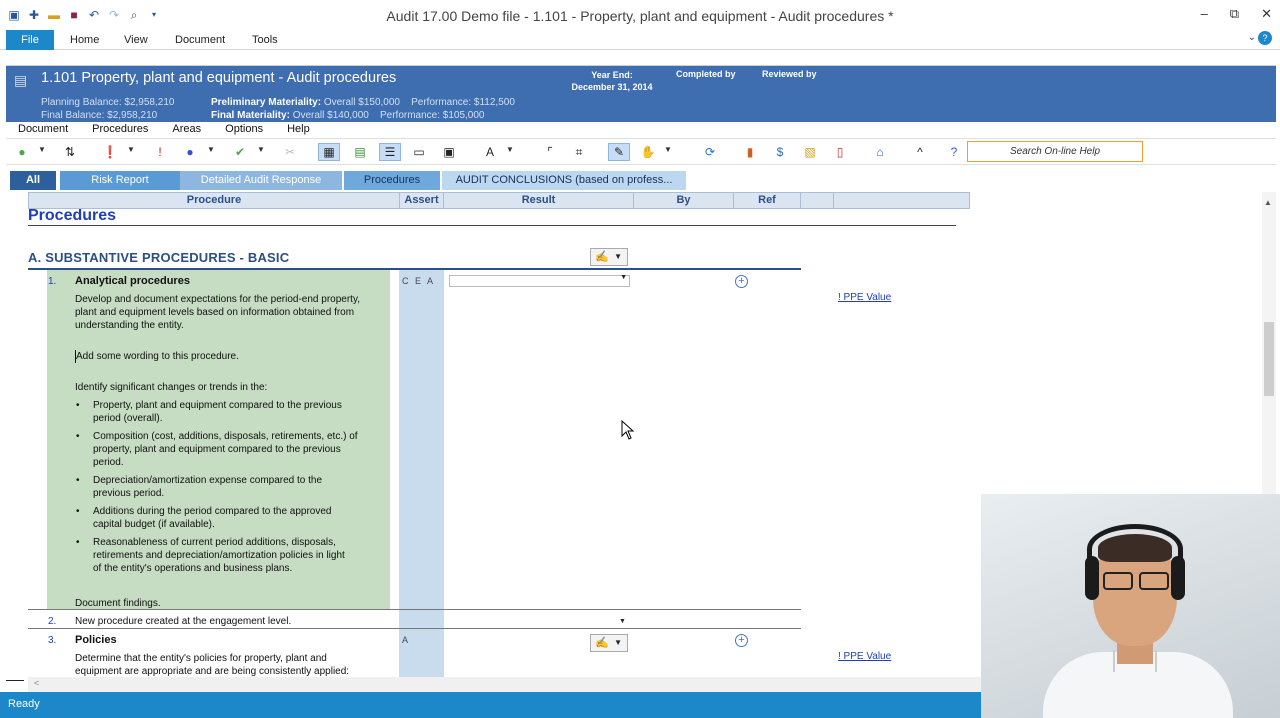  Describe the element at coordinates (1252, 37) in the screenshot. I see `chevron-down-icon: ⌄` at that location.